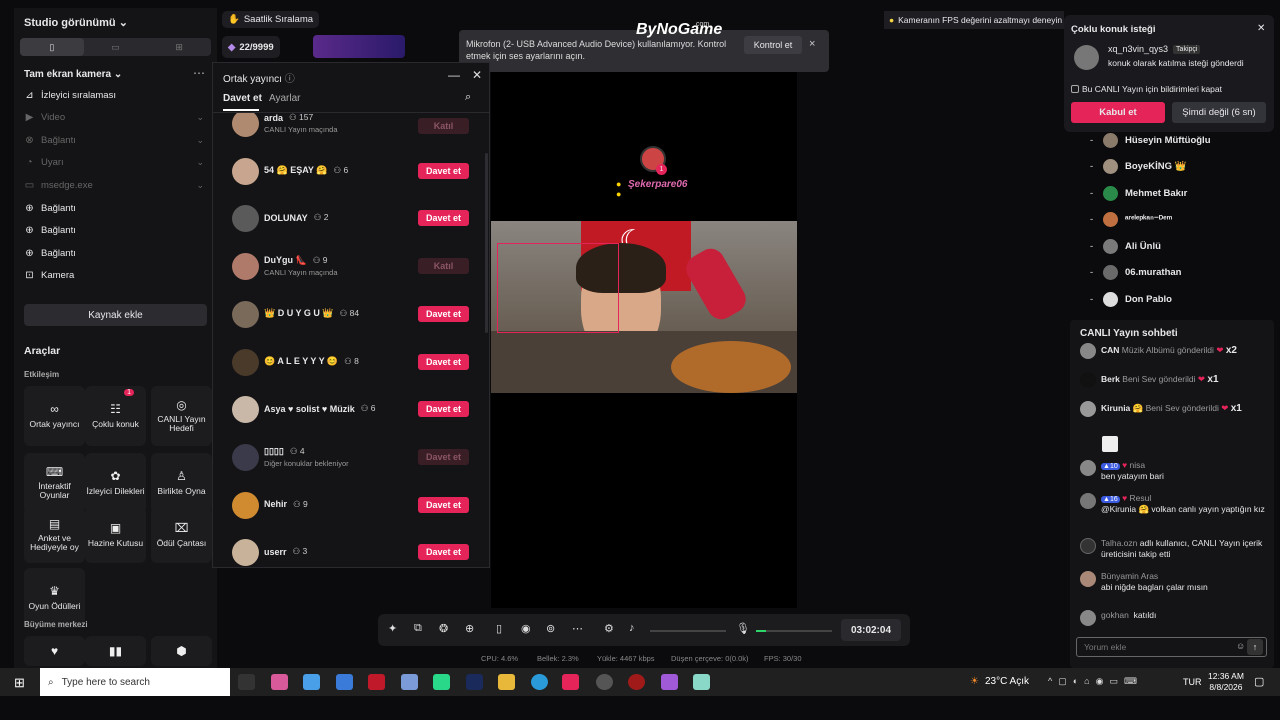  Describe the element at coordinates (54, 651) in the screenshot. I see `growth-tool-1: ♥` at that location.